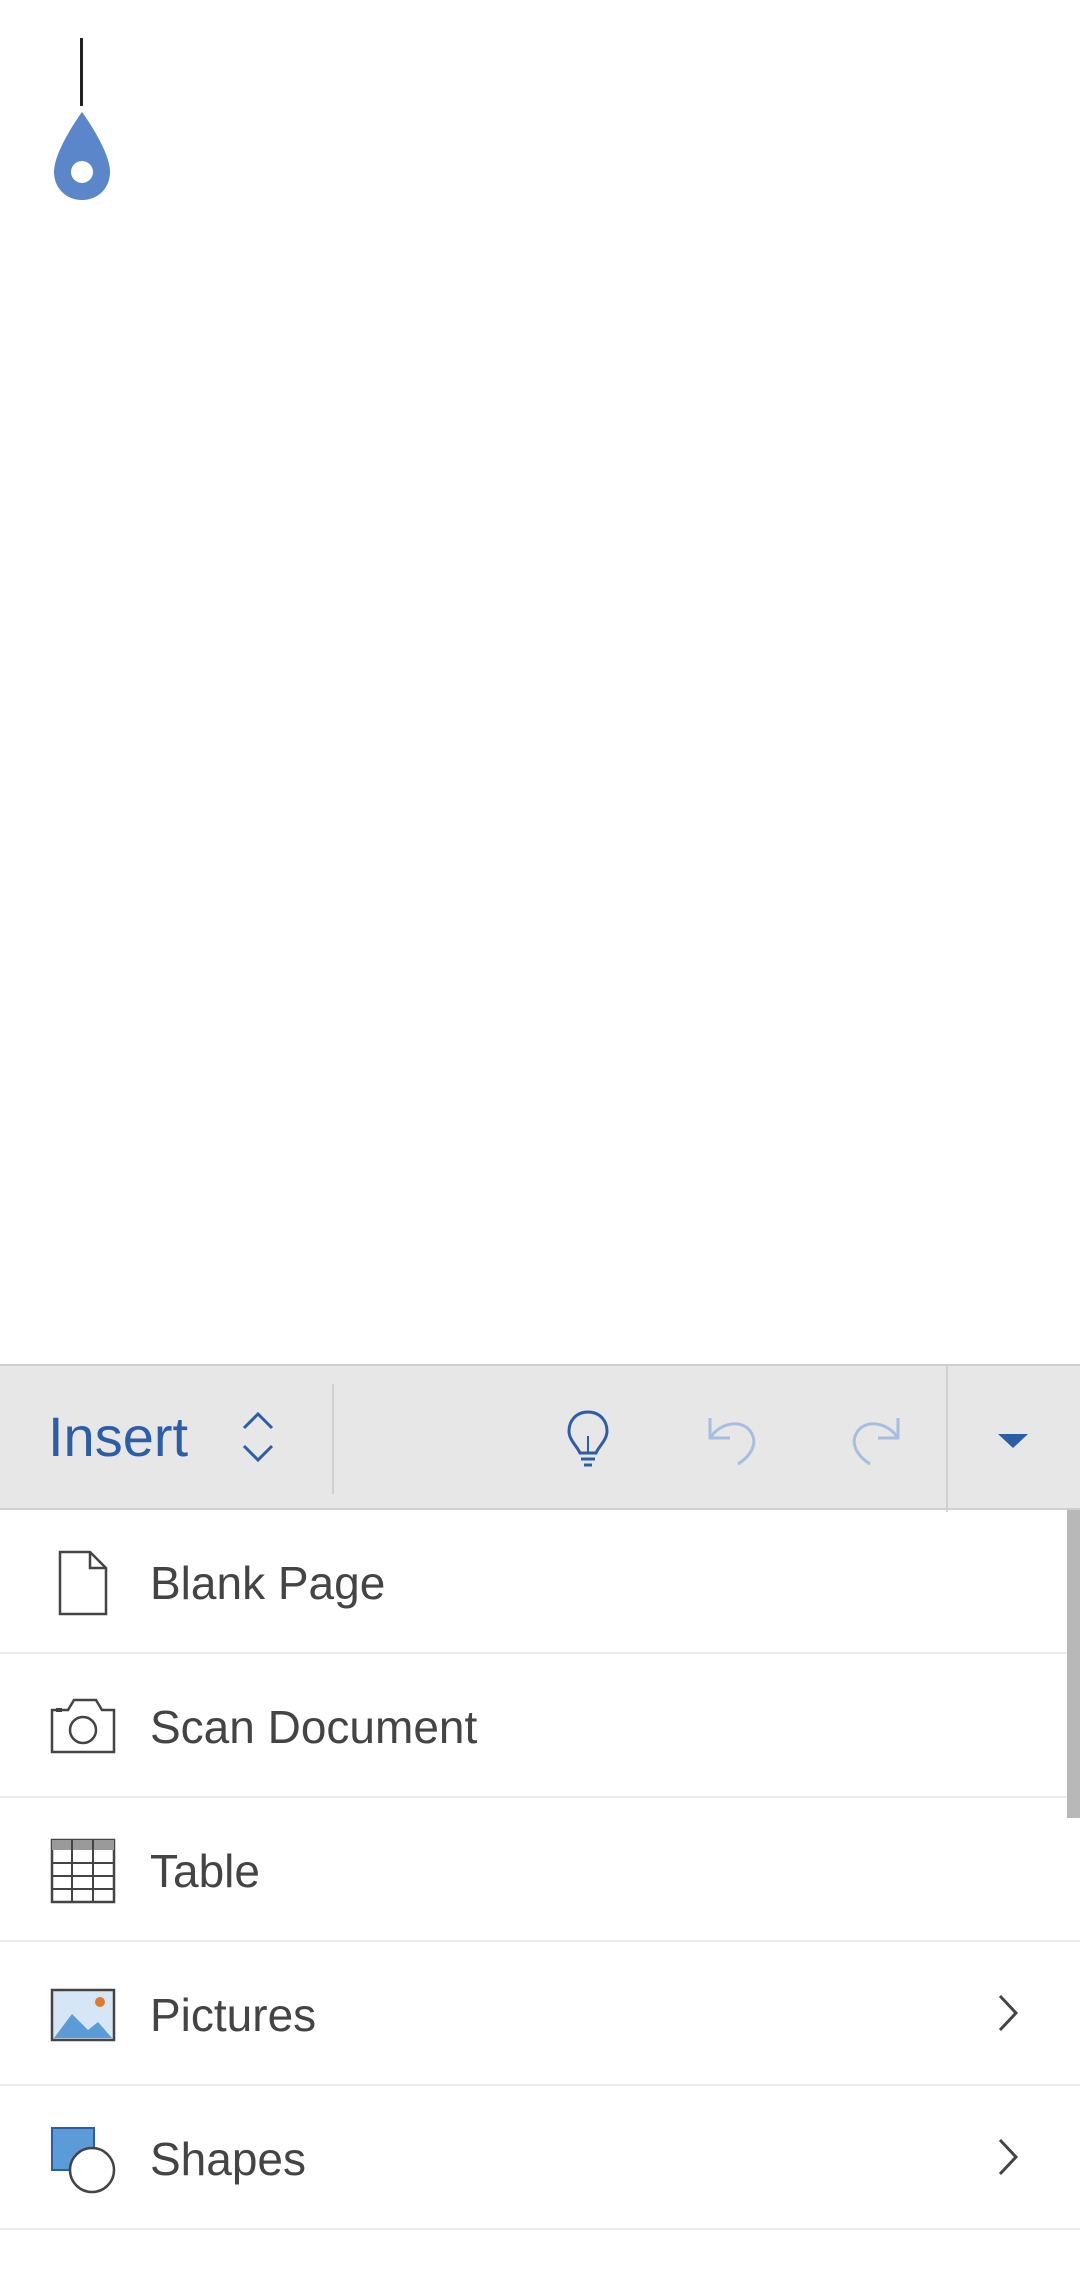 The height and width of the screenshot is (2270, 1080). I want to click on camera-icon, so click(83, 1726).